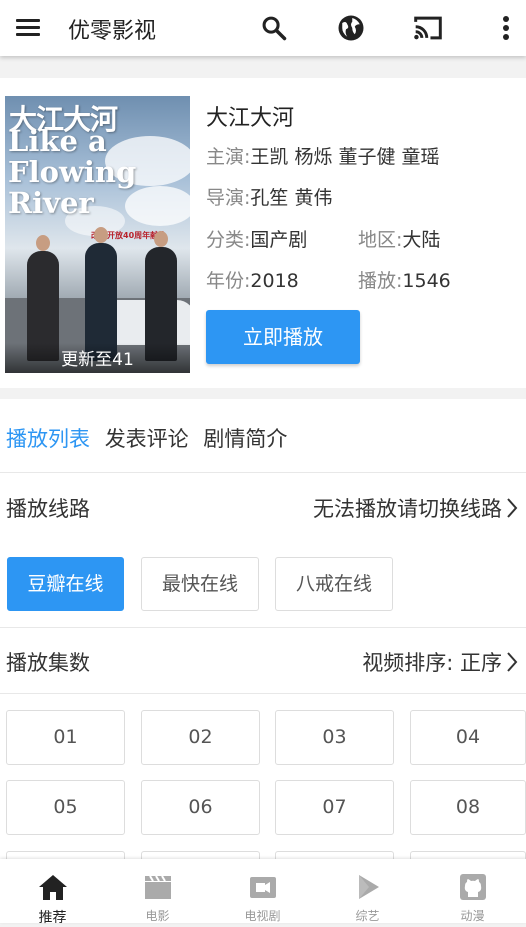  I want to click on cast-row: 主演:王凯 杨烁 董子健 童瑶, so click(323, 155).